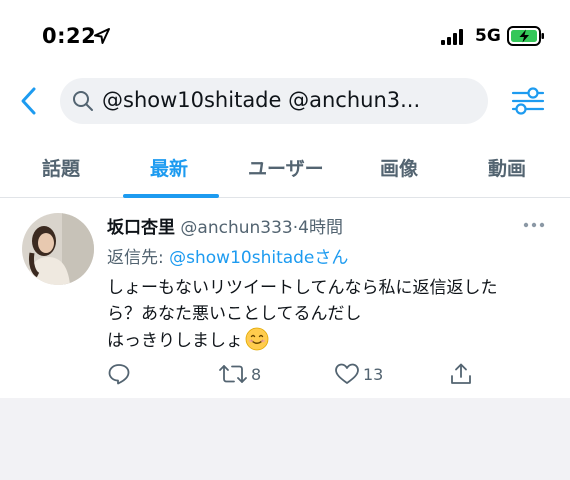 This screenshot has height=480, width=570. What do you see at coordinates (138, 258) in the screenshot?
I see `reply-prefix: 返信先:` at bounding box center [138, 258].